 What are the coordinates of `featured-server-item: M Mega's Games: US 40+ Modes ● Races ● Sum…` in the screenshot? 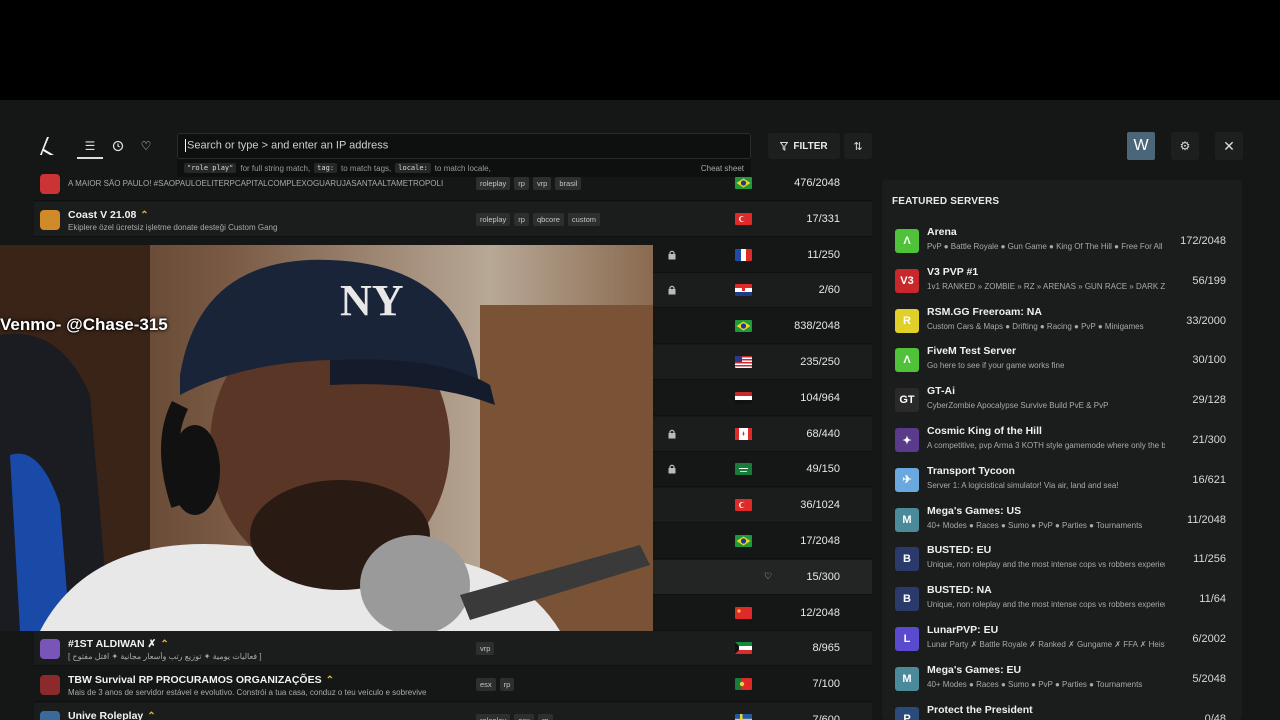 It's located at (1062, 520).